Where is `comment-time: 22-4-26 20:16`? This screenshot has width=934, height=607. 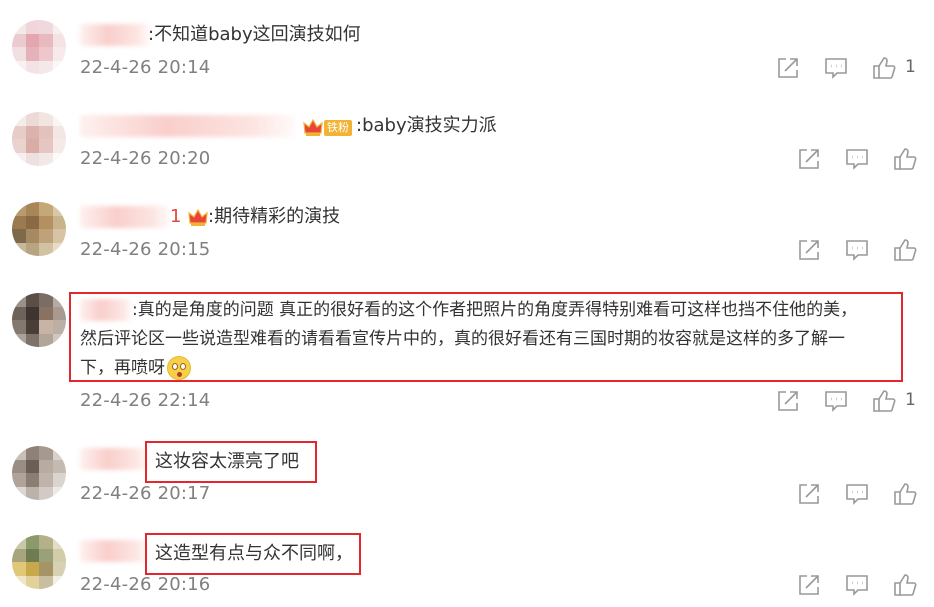
comment-time: 22-4-26 20:16 is located at coordinates (145, 584).